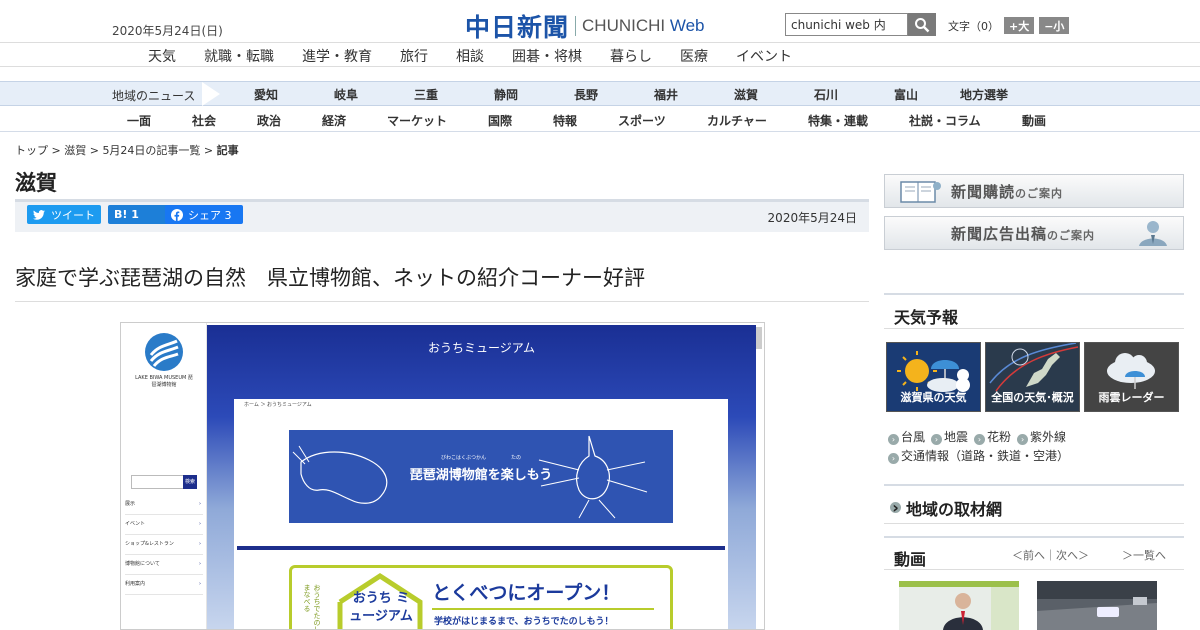 This screenshot has width=1200, height=630. I want to click on cat-weather: 天気, so click(162, 56).